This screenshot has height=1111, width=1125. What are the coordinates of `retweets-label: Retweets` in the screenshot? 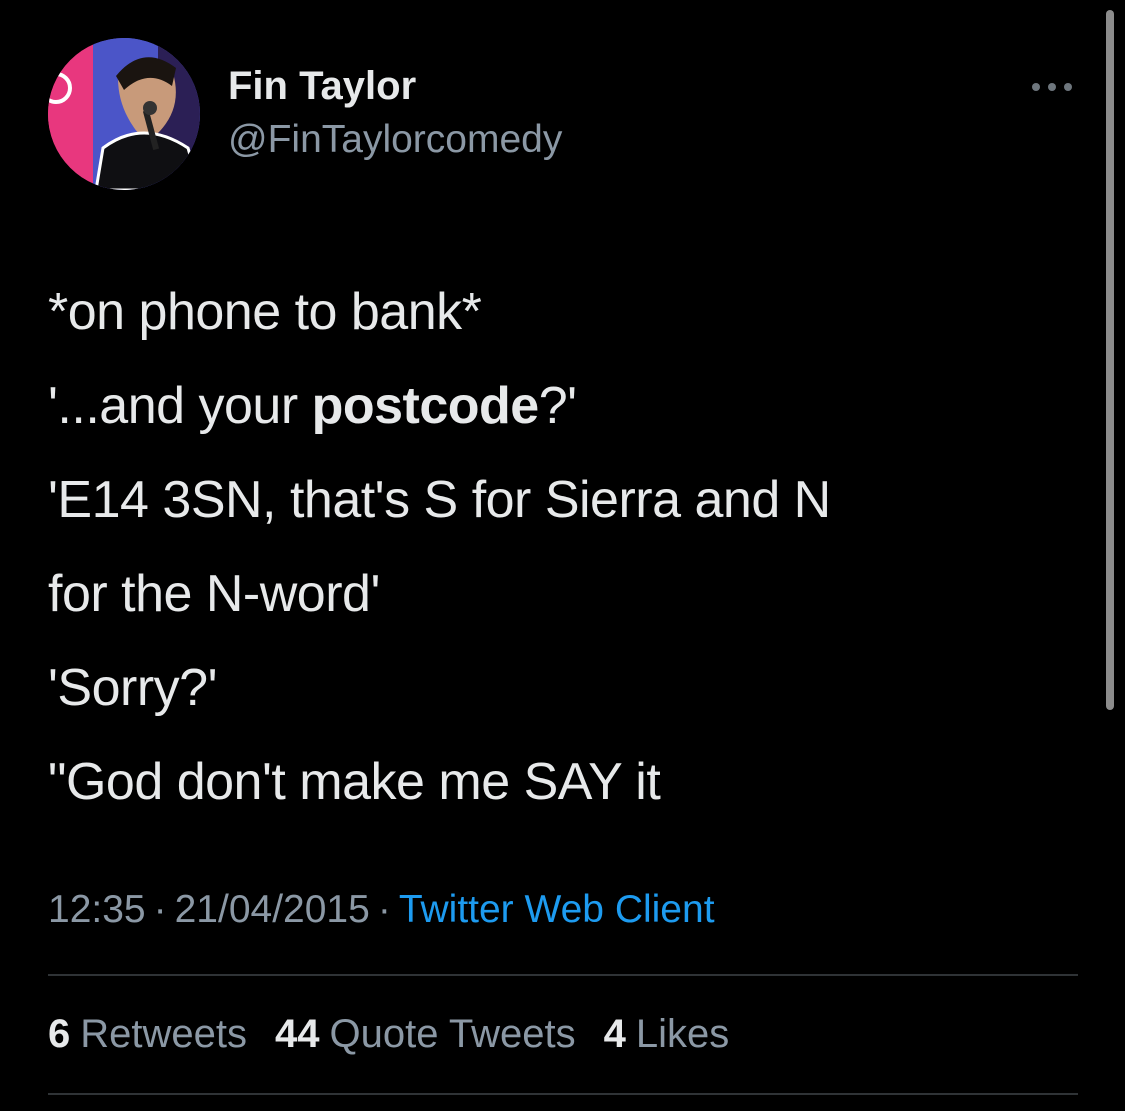 It's located at (163, 1034).